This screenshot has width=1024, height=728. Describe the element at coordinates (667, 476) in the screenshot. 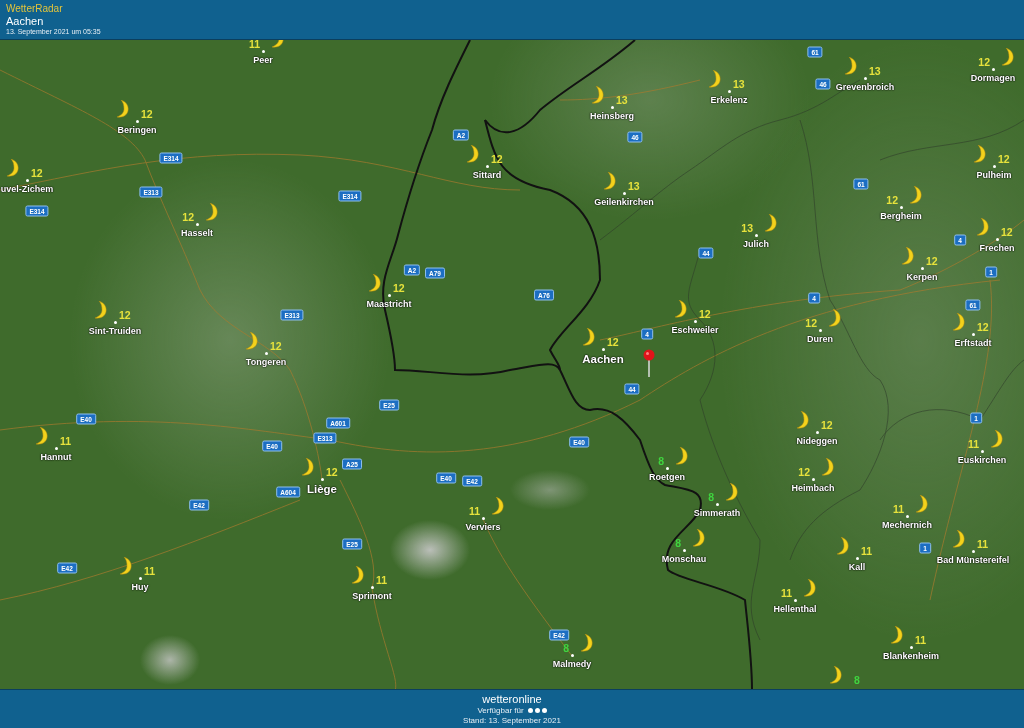

I see `city-name: Roetgen` at that location.